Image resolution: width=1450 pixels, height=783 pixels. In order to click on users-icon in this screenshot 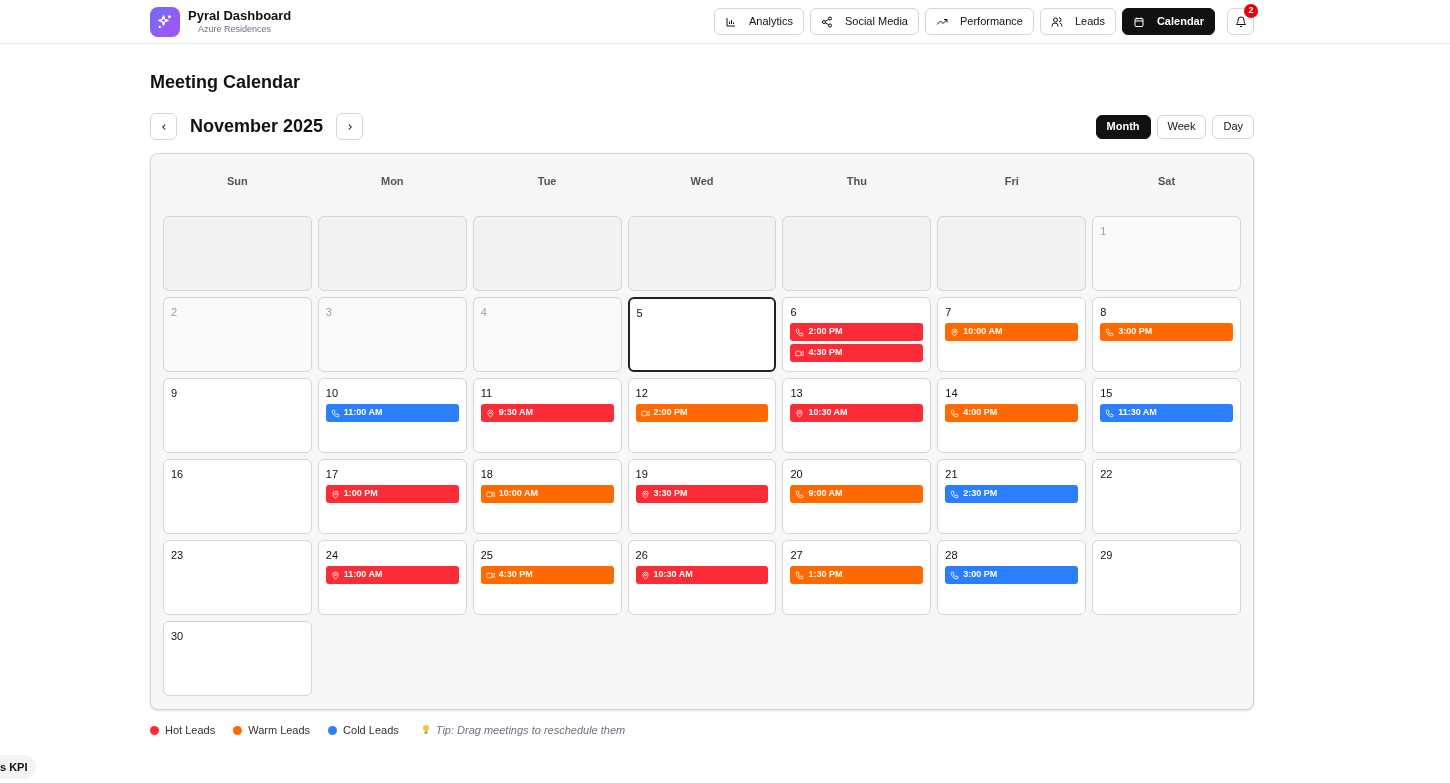, I will do `click(1056, 21)`.